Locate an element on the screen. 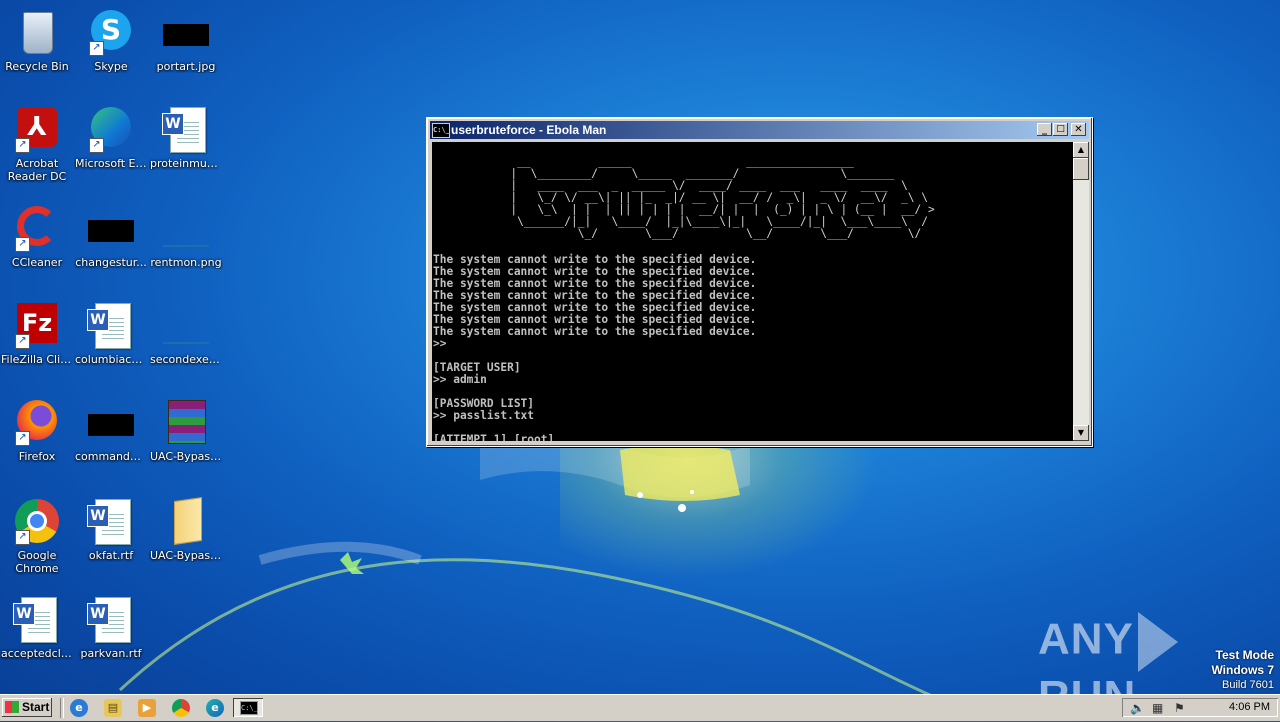 The height and width of the screenshot is (722, 1280). desktop-icon: ↗ Microsoft Edge is located at coordinates (111, 137).